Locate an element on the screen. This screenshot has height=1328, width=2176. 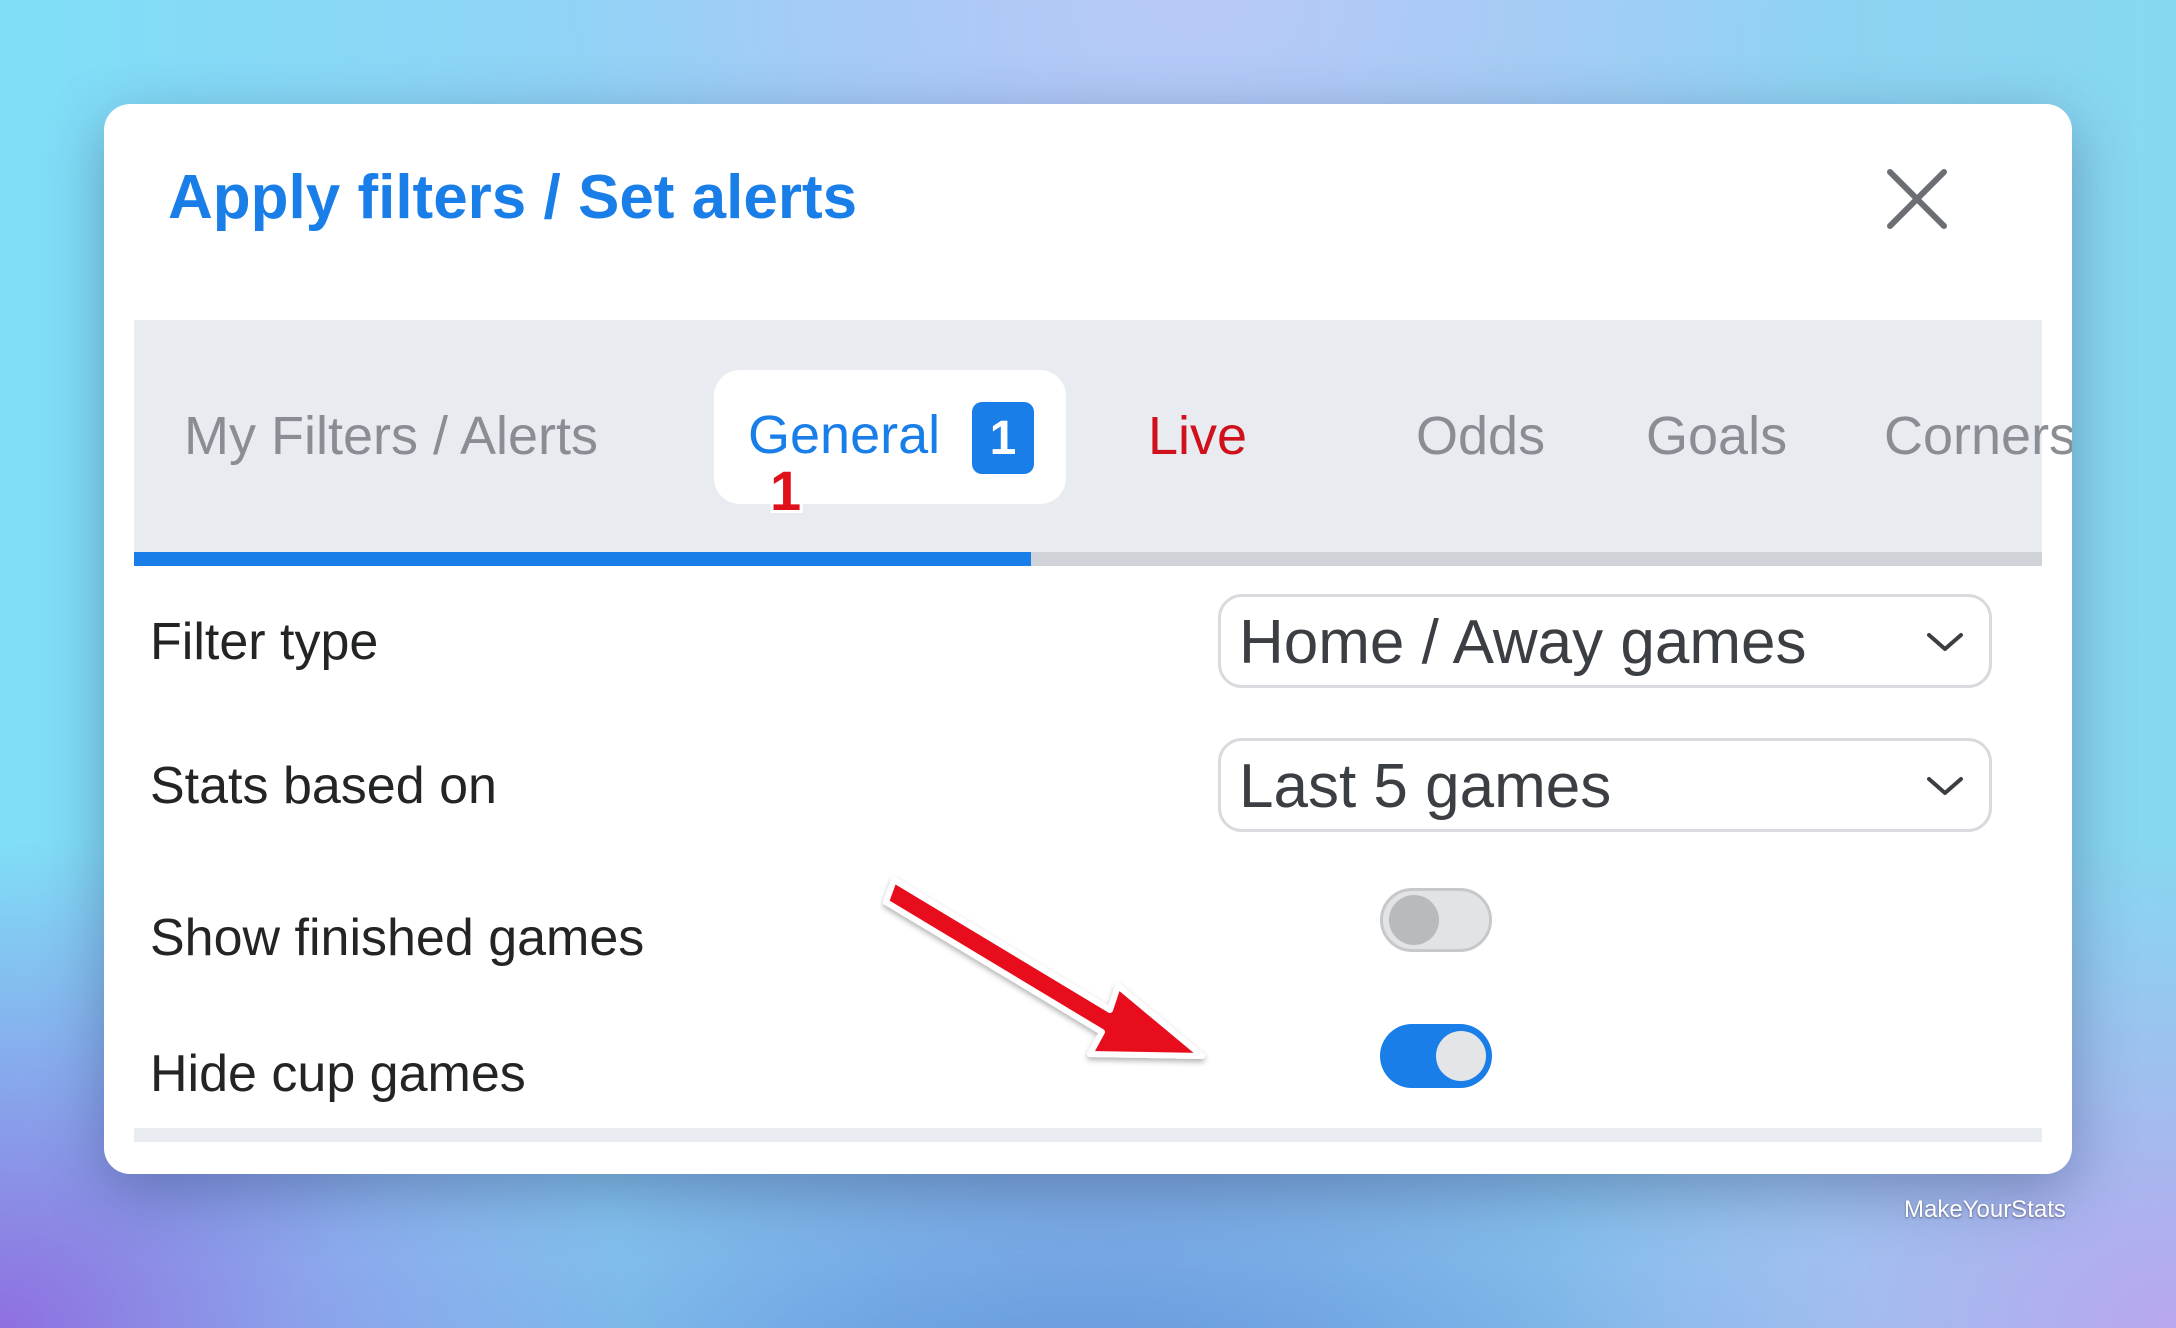
tab-general: General 1 1 is located at coordinates (890, 446).